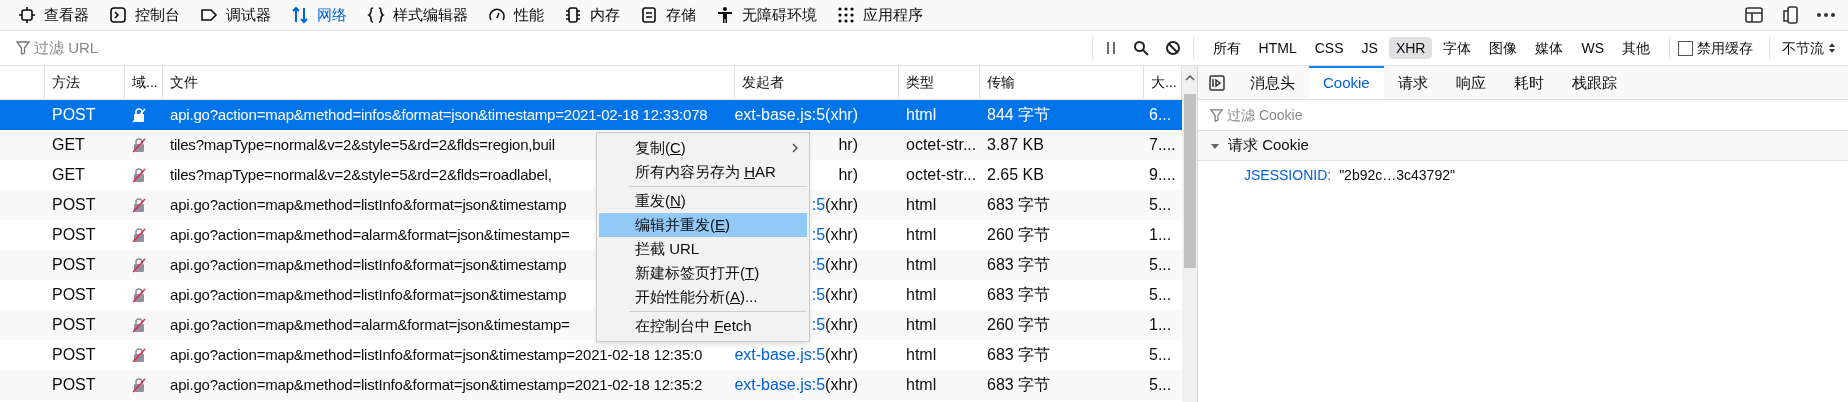 This screenshot has width=1848, height=402. Describe the element at coordinates (563, 48) in the screenshot. I see `url-filter-field: 过滤 URL` at that location.